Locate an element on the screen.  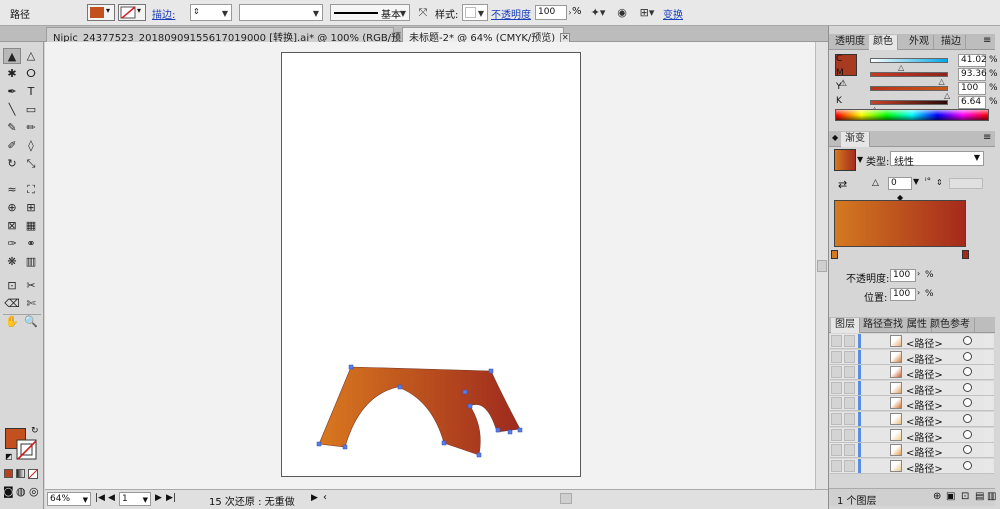
type-tool-icon: T is located at coordinates (31, 92).